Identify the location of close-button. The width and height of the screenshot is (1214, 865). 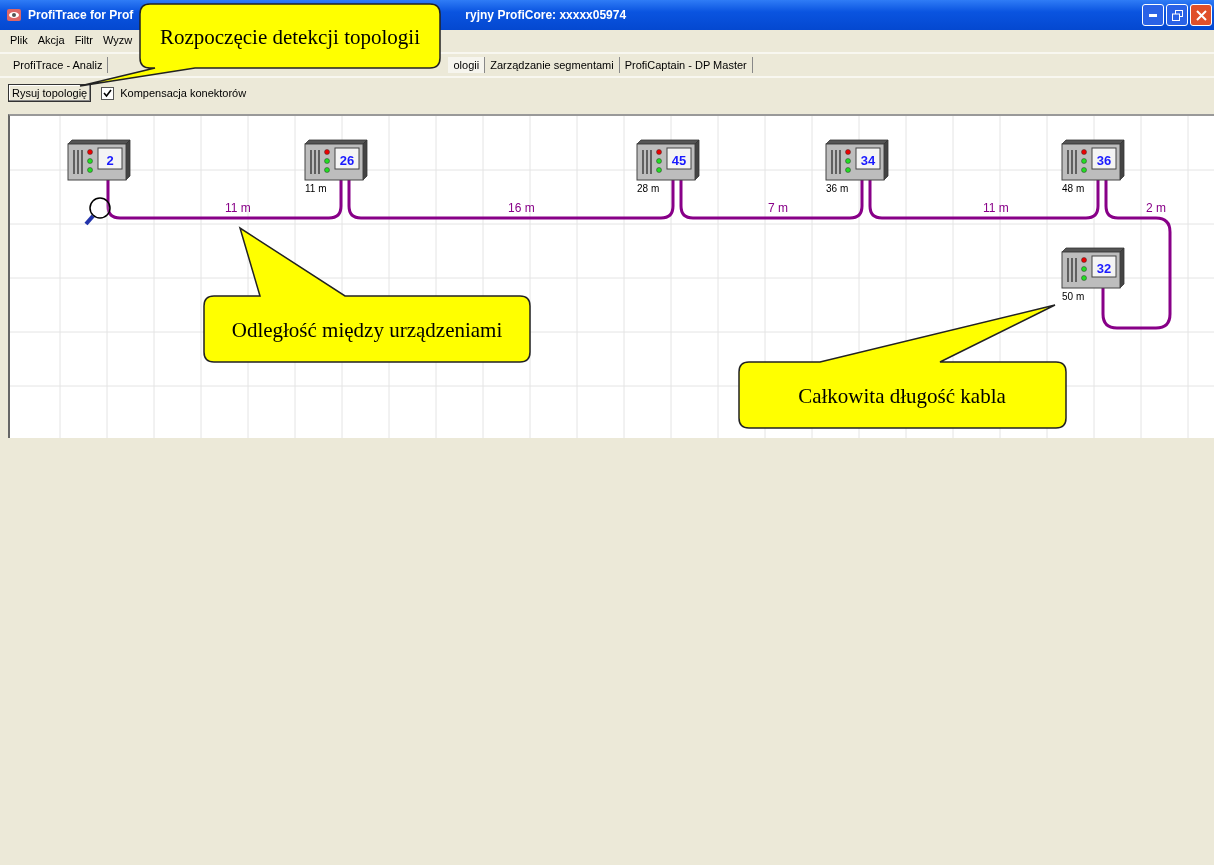
(1201, 15).